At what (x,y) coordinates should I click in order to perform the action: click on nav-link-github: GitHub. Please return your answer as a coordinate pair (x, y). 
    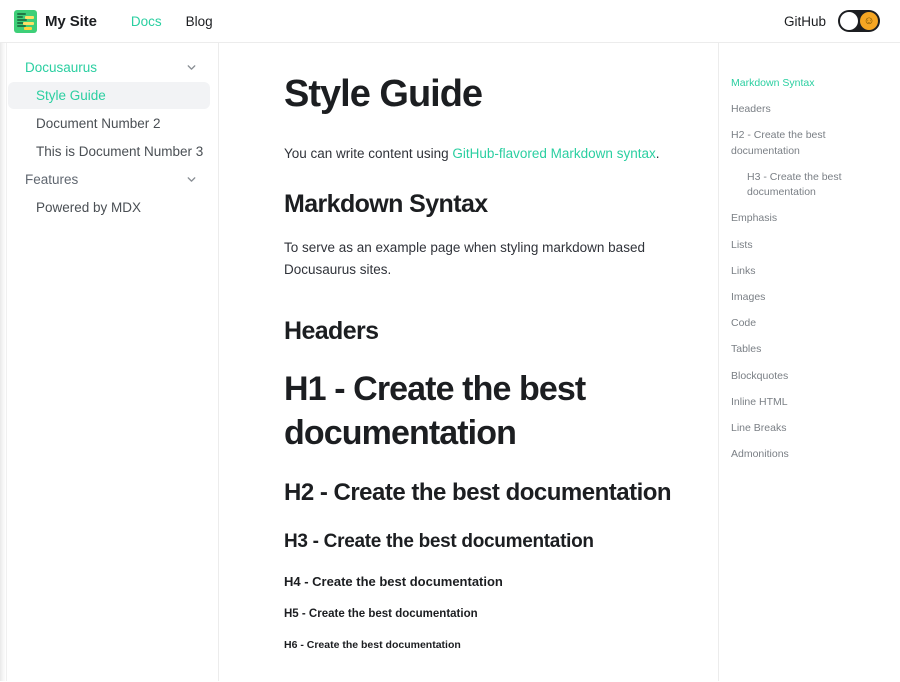
    Looking at the image, I should click on (805, 21).